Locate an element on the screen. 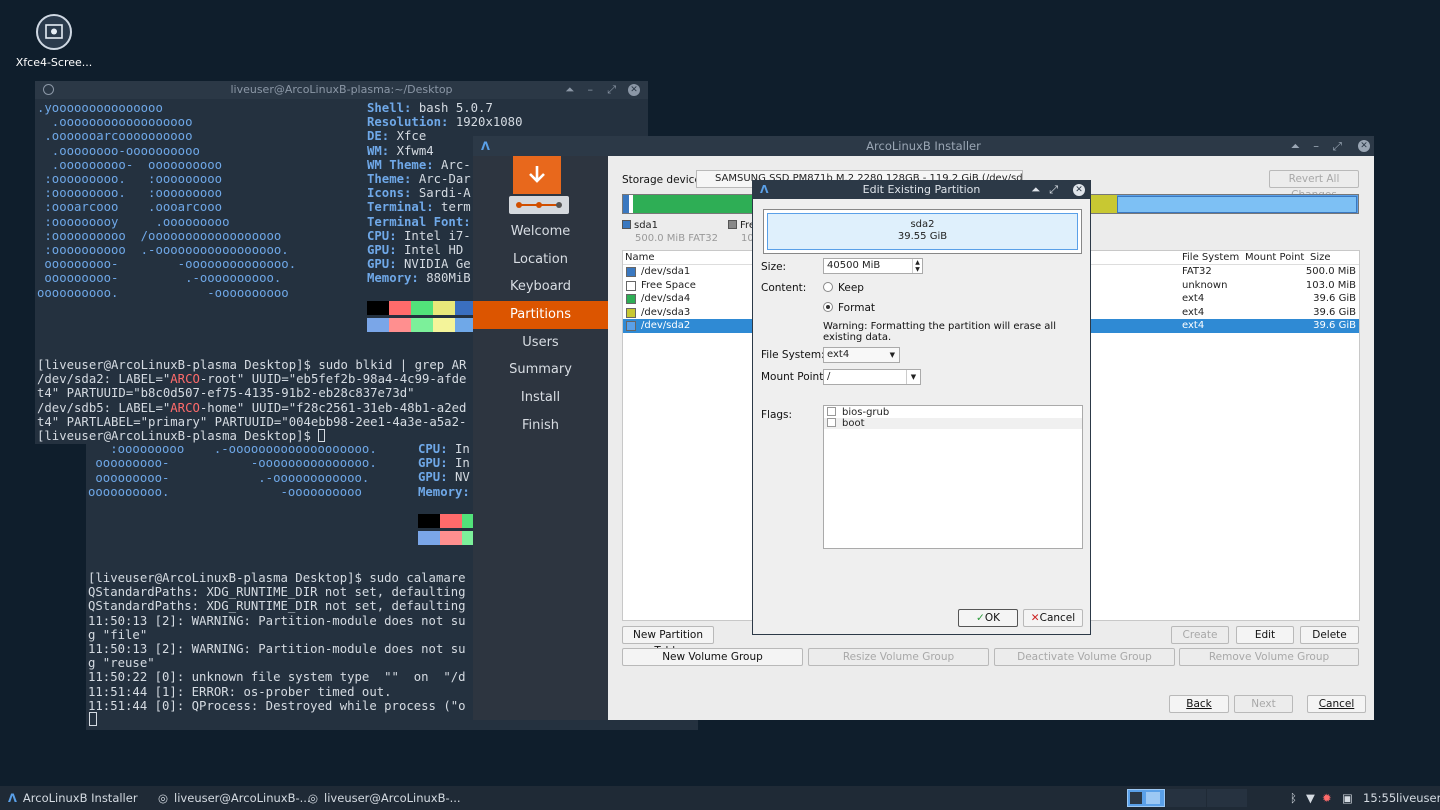 This screenshot has height=810, width=1440. dialog-cancel-button: ✕Cancel is located at coordinates (1053, 618).